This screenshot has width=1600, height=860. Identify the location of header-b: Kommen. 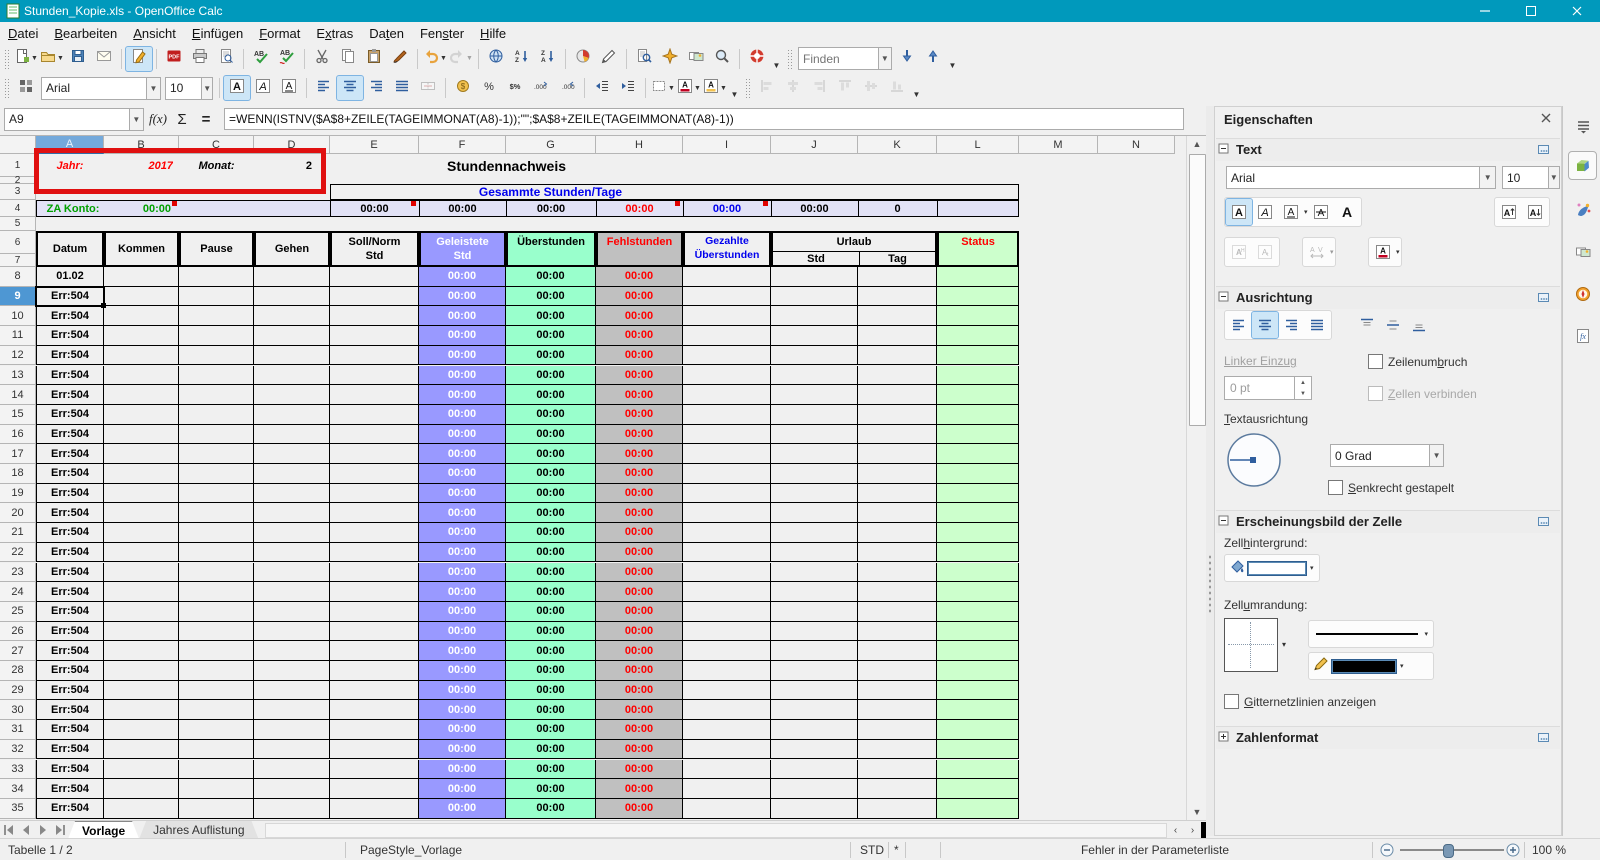
(141, 249).